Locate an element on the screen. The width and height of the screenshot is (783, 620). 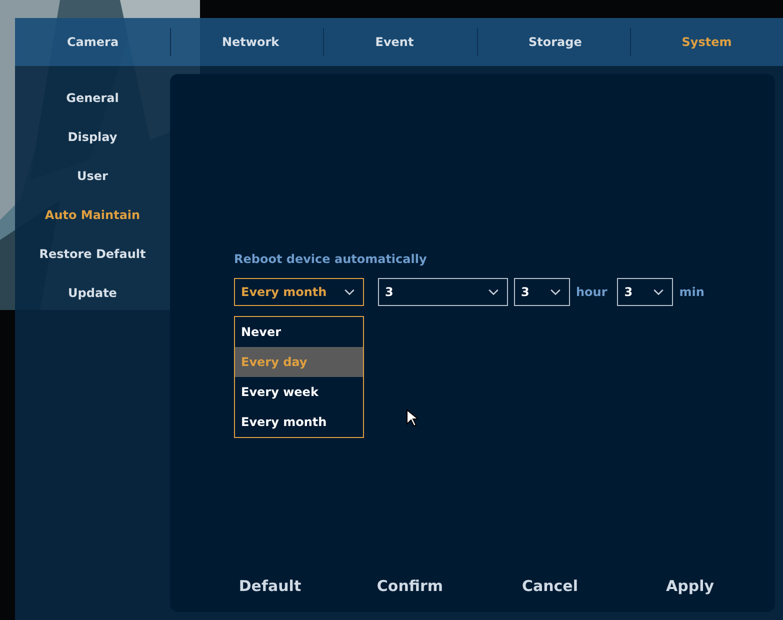
tab: Camera is located at coordinates (92, 42).